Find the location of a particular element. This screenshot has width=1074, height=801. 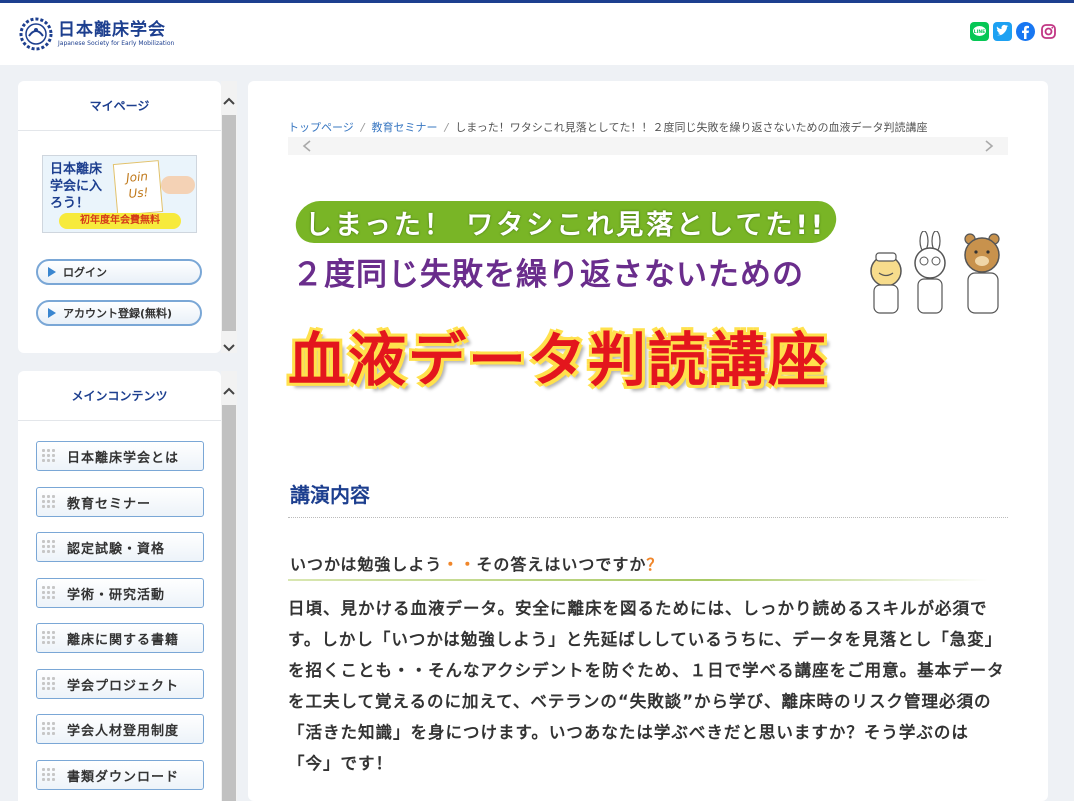

banner-line2: ２度同じ失敗を繰り返さないための is located at coordinates (548, 275).